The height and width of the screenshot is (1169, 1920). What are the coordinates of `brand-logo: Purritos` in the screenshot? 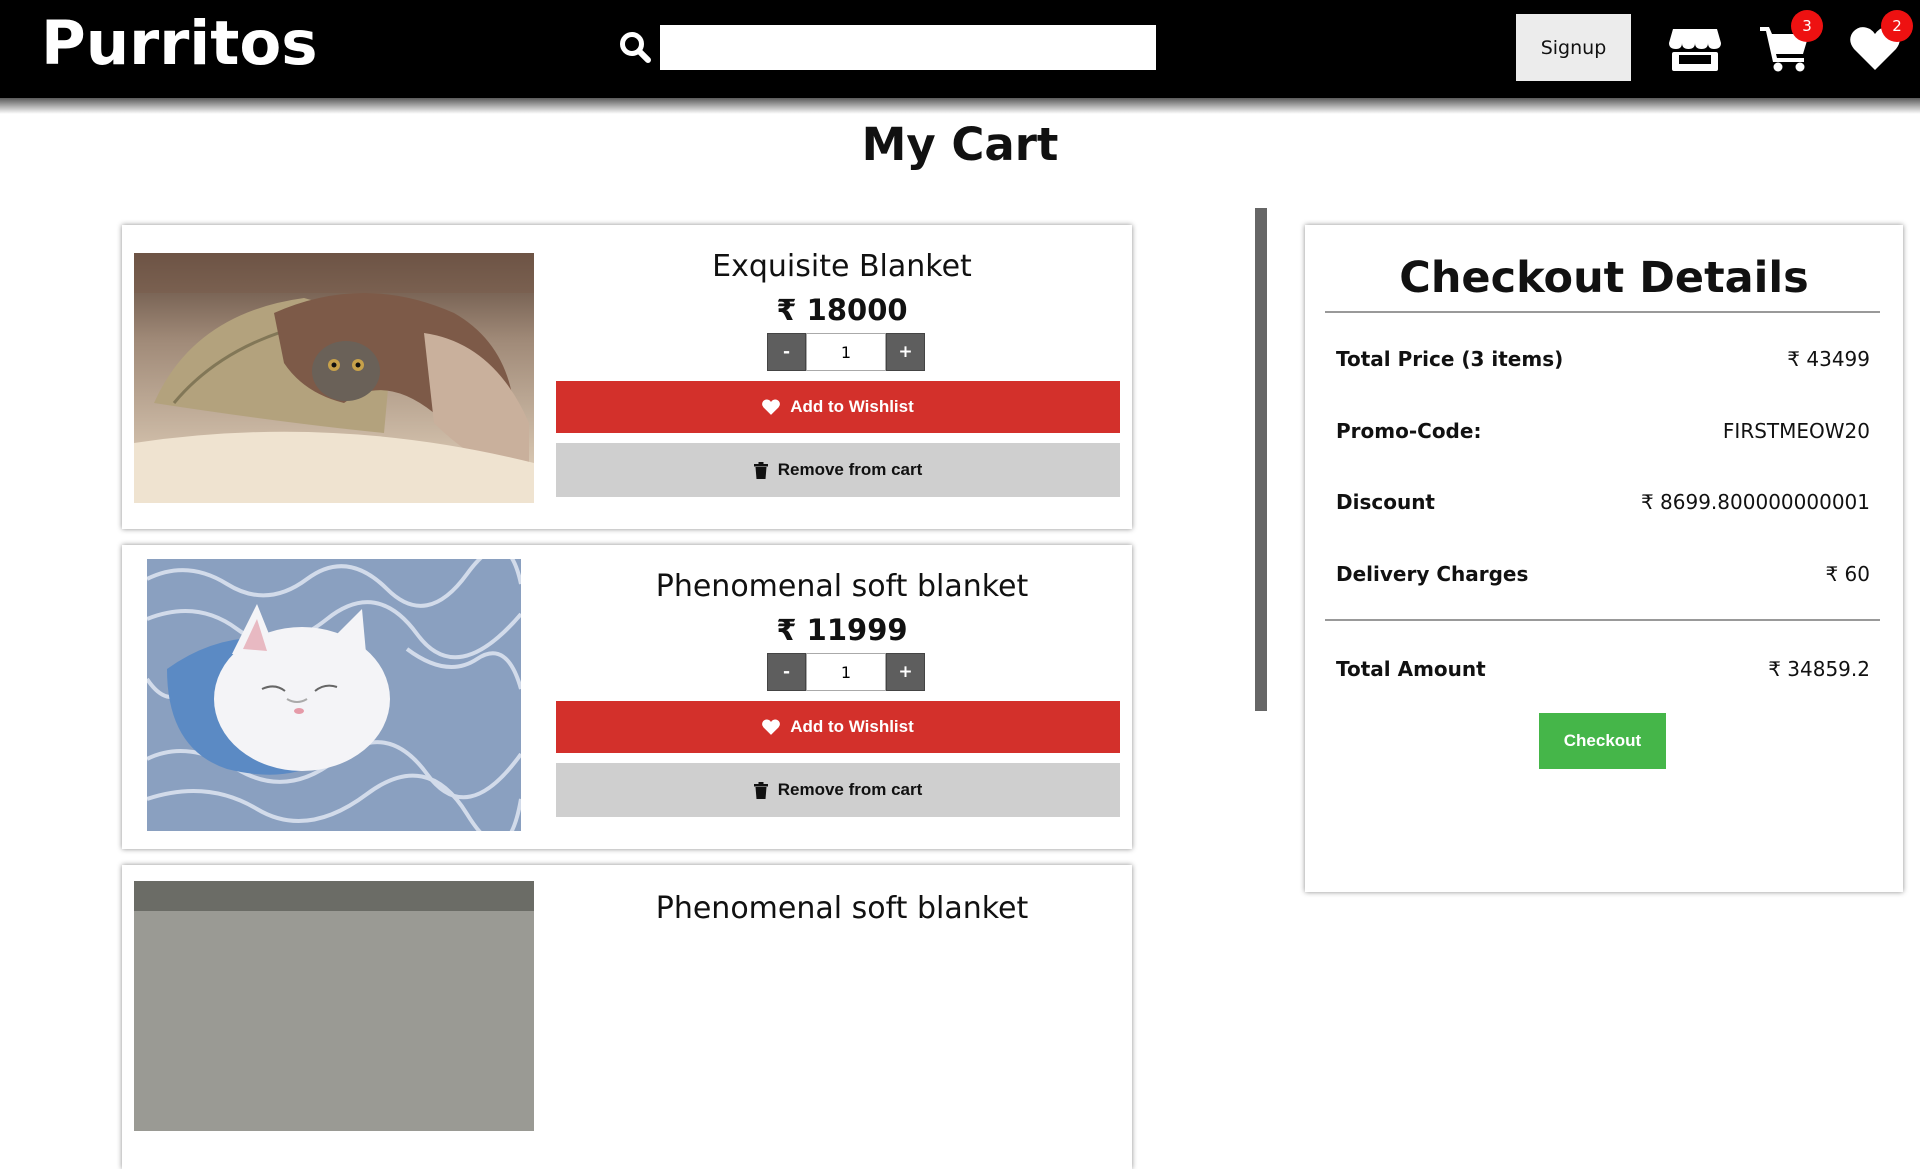 It's located at (179, 43).